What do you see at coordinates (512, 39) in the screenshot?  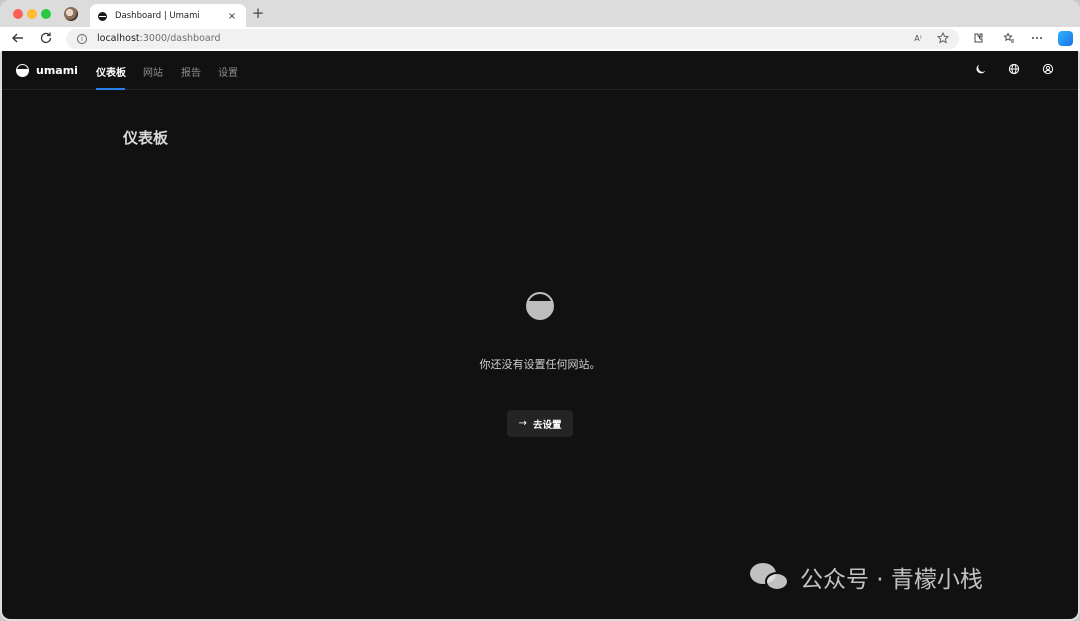 I see `address-bar: i localhost:3000/dashboard A⁾` at bounding box center [512, 39].